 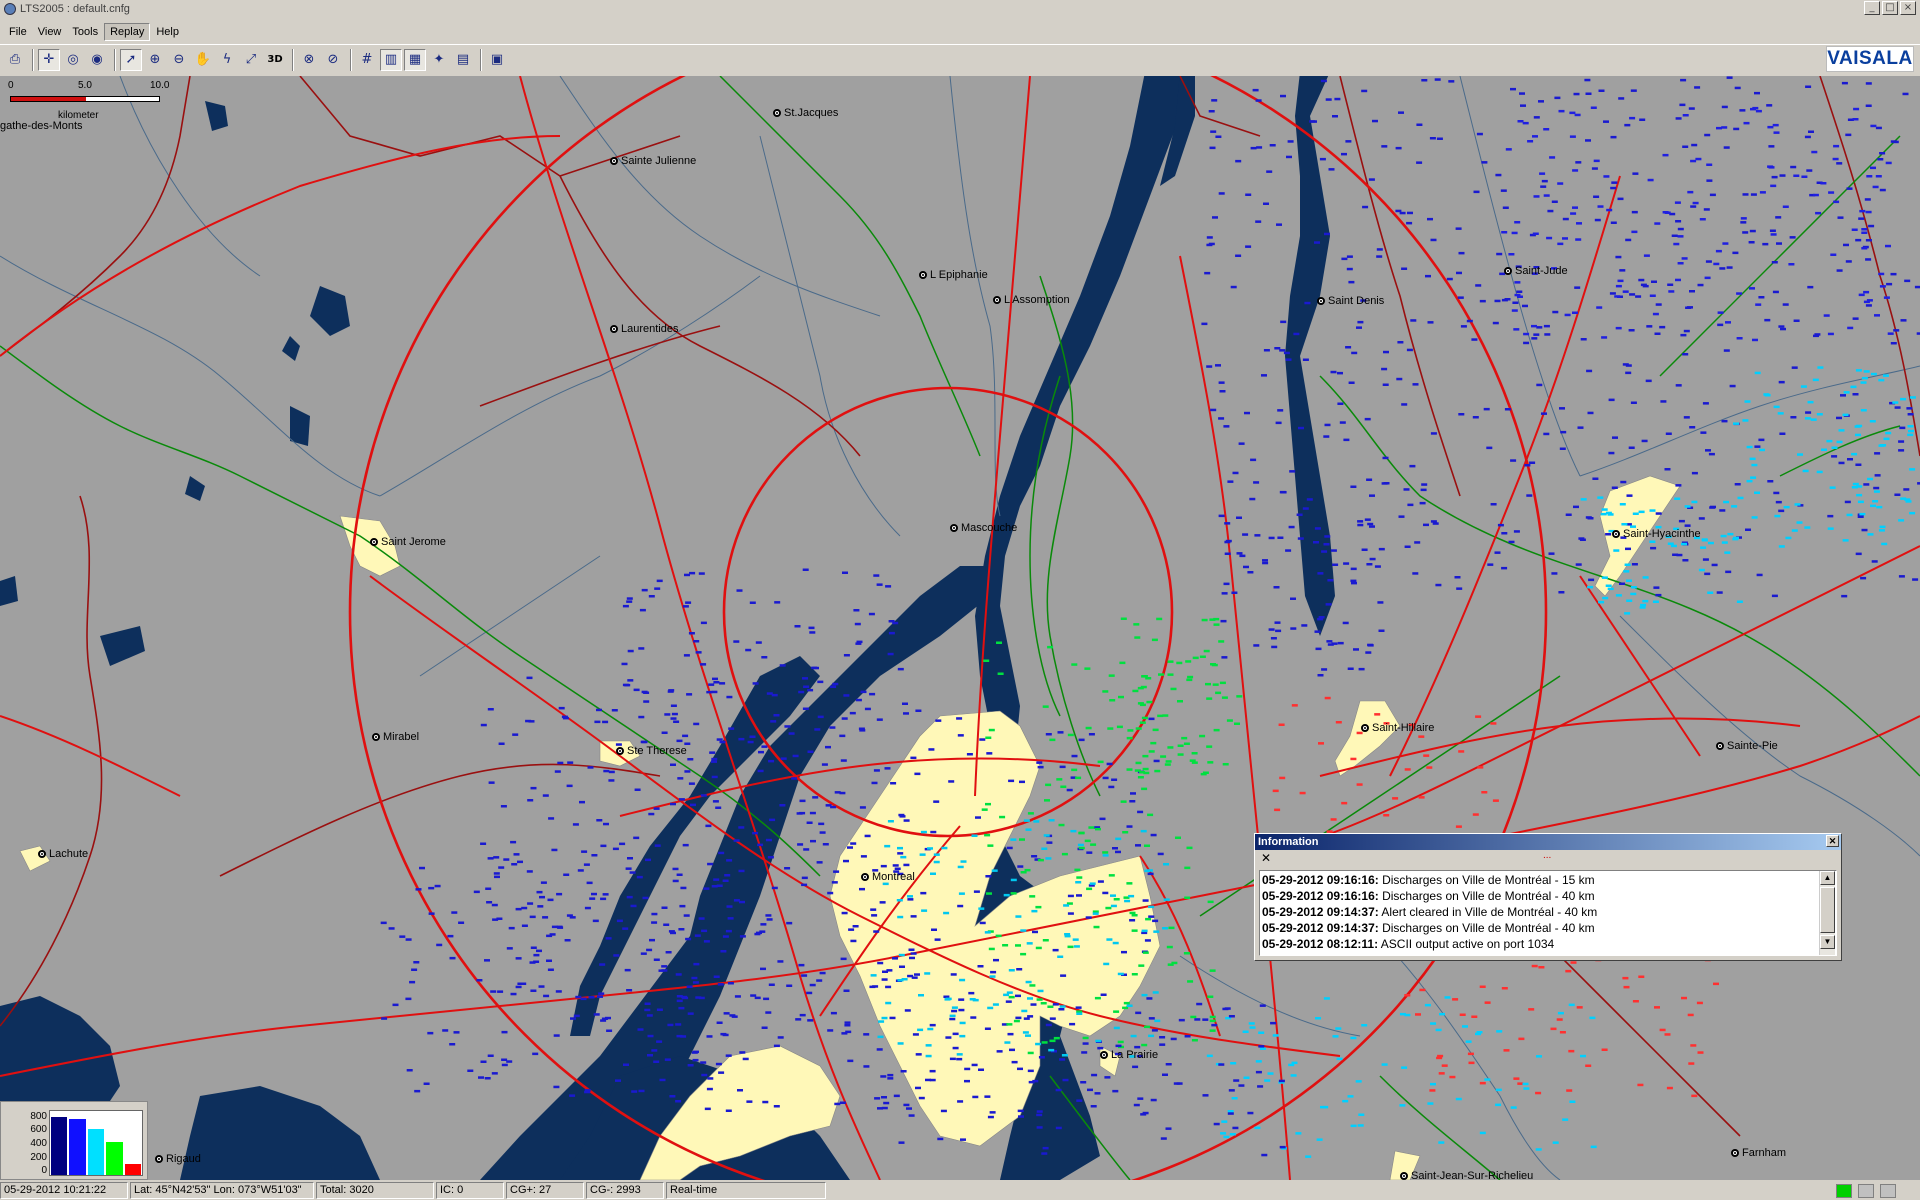 What do you see at coordinates (953, 275) in the screenshot?
I see `city-label: L Epiphanie` at bounding box center [953, 275].